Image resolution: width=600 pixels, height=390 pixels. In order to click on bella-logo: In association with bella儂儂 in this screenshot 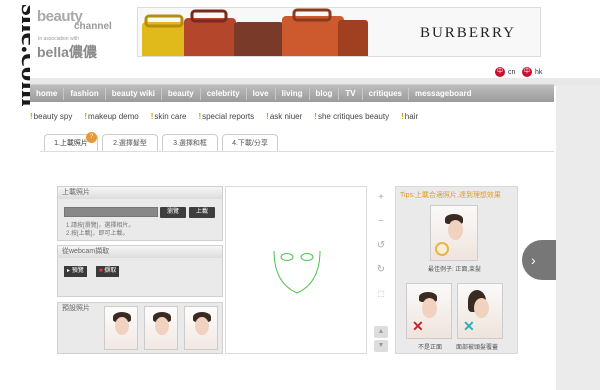, I will do `click(82, 48)`.